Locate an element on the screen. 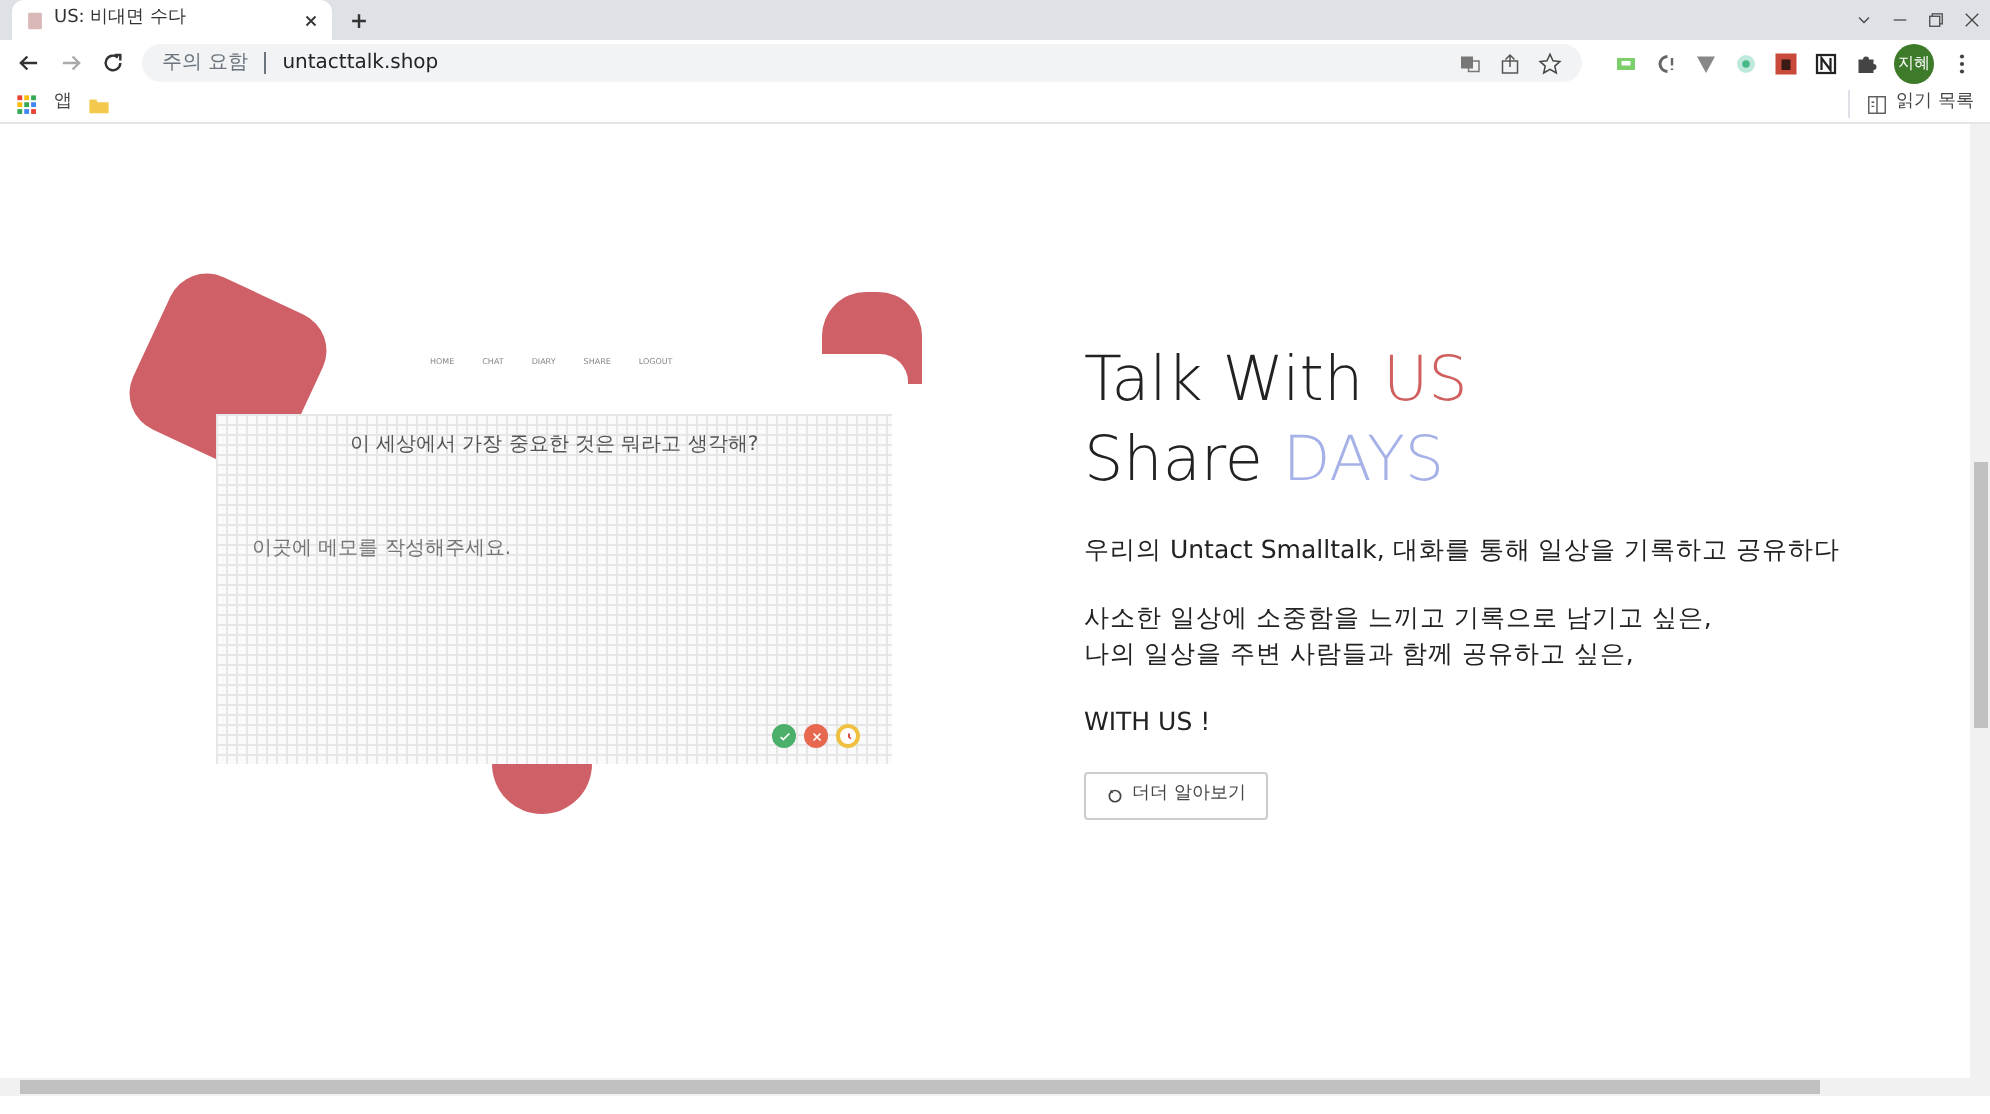 The height and width of the screenshot is (1114, 1990). headline: Talk With US is located at coordinates (1277, 381).